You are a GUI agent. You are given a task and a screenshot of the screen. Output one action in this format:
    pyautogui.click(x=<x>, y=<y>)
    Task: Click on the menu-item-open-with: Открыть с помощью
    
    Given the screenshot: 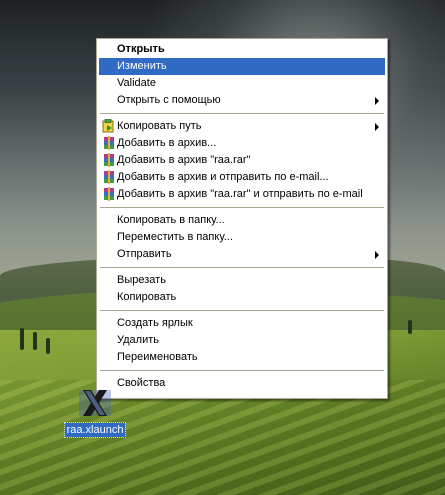 What is the action you would take?
    pyautogui.click(x=242, y=100)
    